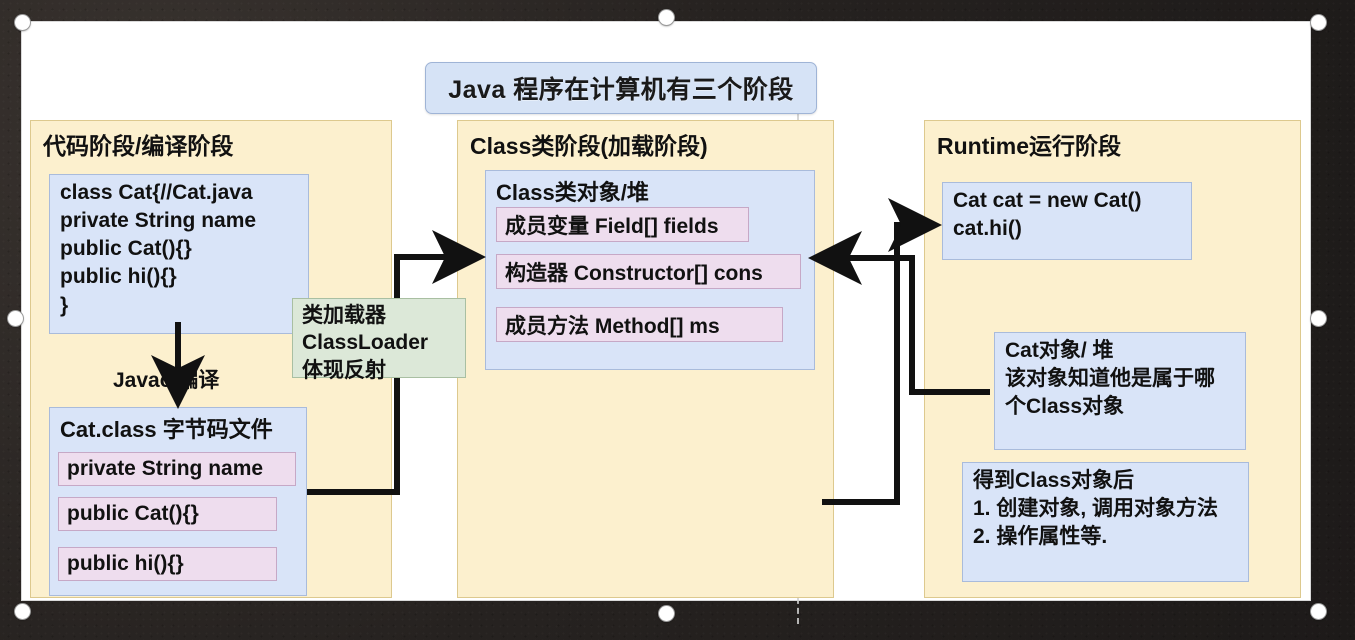 This screenshot has width=1355, height=640. I want to click on class-object-constructors-label: 构造器 Constructor[] cons, so click(634, 273).